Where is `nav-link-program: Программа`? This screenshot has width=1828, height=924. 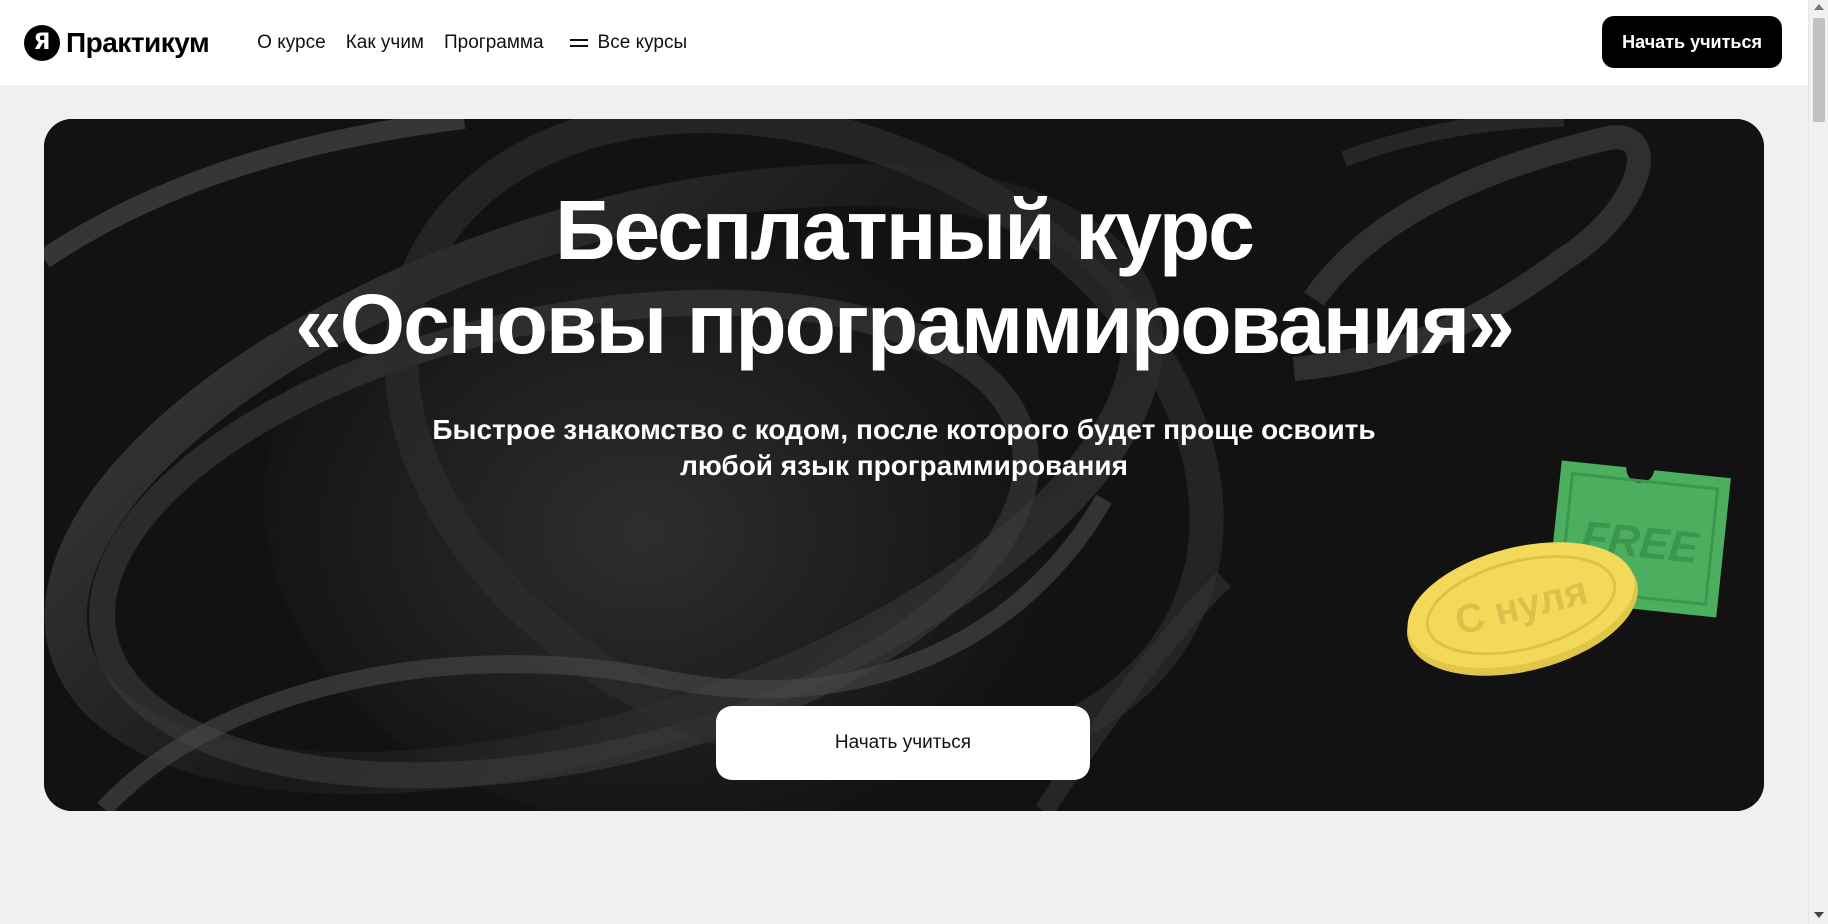
nav-link-program: Программа is located at coordinates (494, 43).